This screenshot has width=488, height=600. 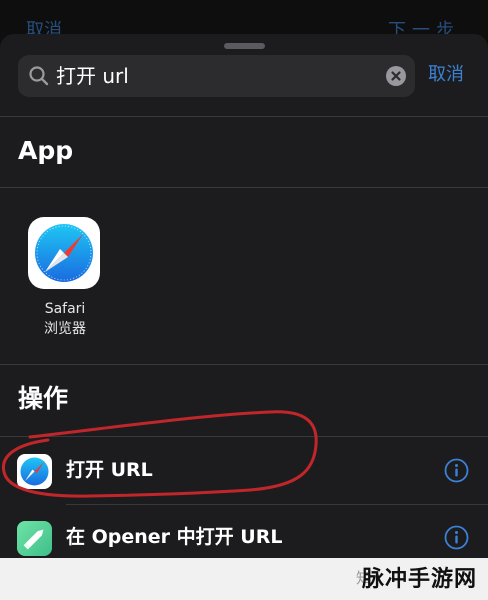 What do you see at coordinates (244, 187) in the screenshot?
I see `apps-divider` at bounding box center [244, 187].